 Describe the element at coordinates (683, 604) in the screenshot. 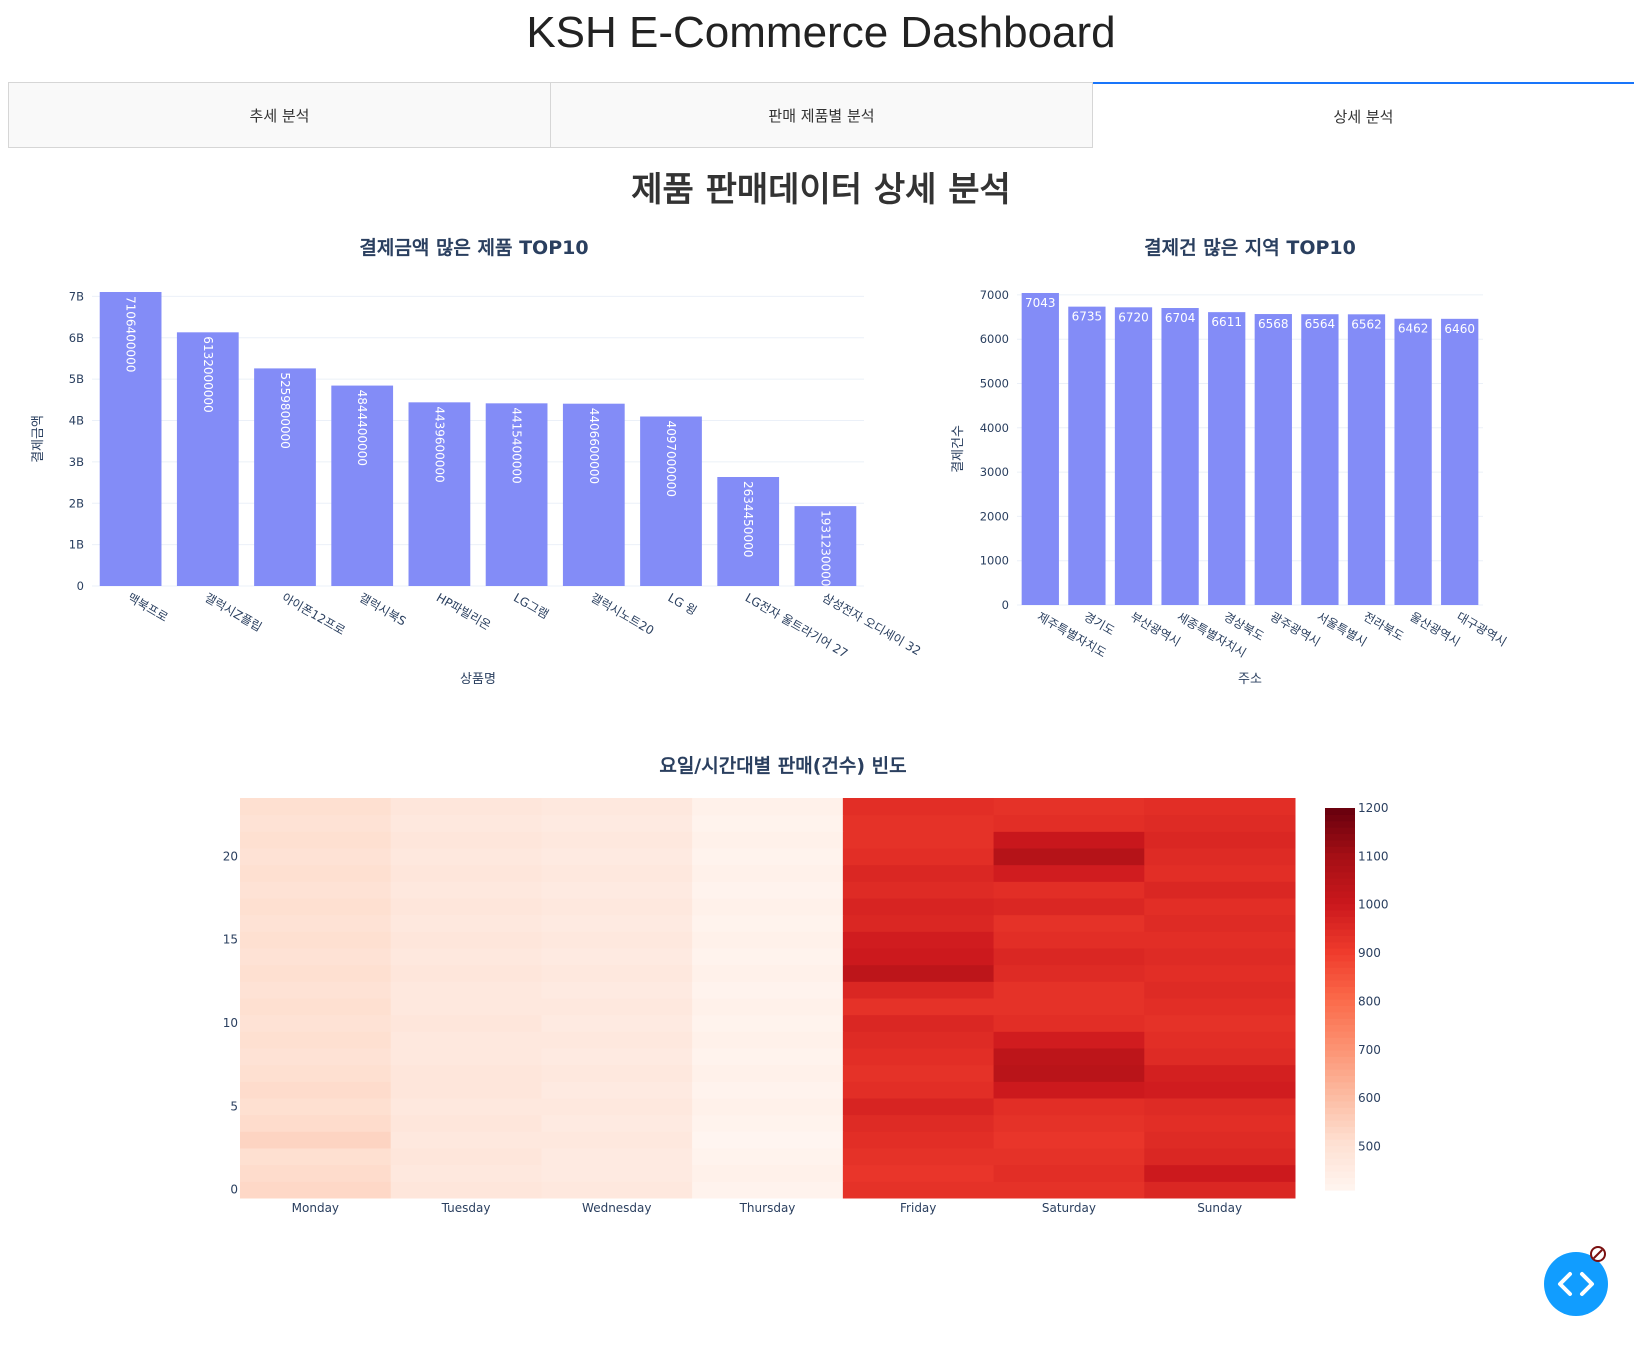

I see `product-chart-x-tick-label: LG 윙` at that location.